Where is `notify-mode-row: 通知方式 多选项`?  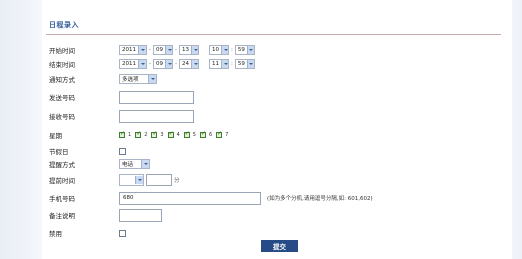
notify-mode-row: 通知方式 多选项 is located at coordinates (279, 79).